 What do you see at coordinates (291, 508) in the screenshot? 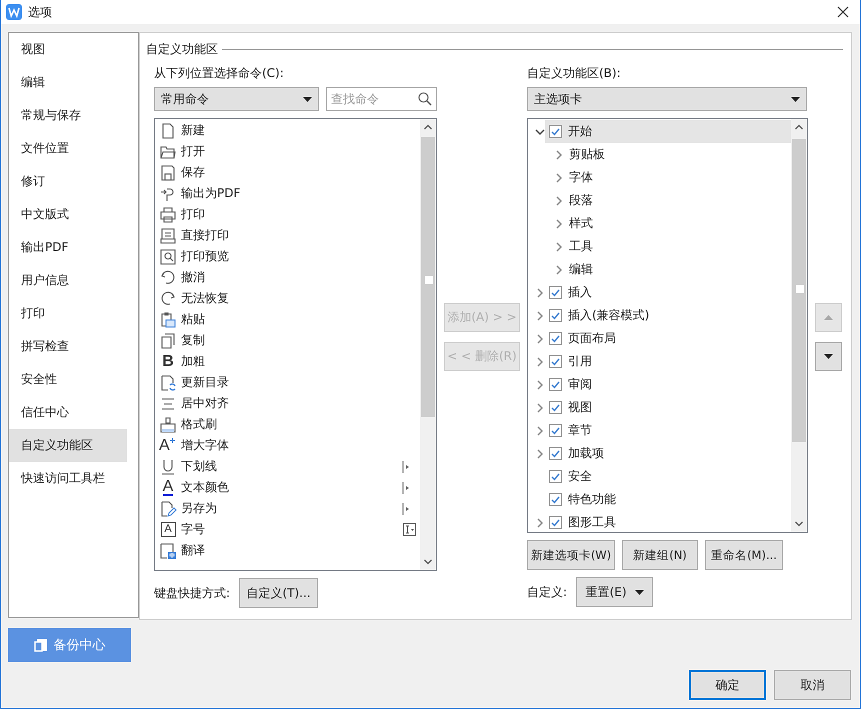
I see `command-item: 另存为` at bounding box center [291, 508].